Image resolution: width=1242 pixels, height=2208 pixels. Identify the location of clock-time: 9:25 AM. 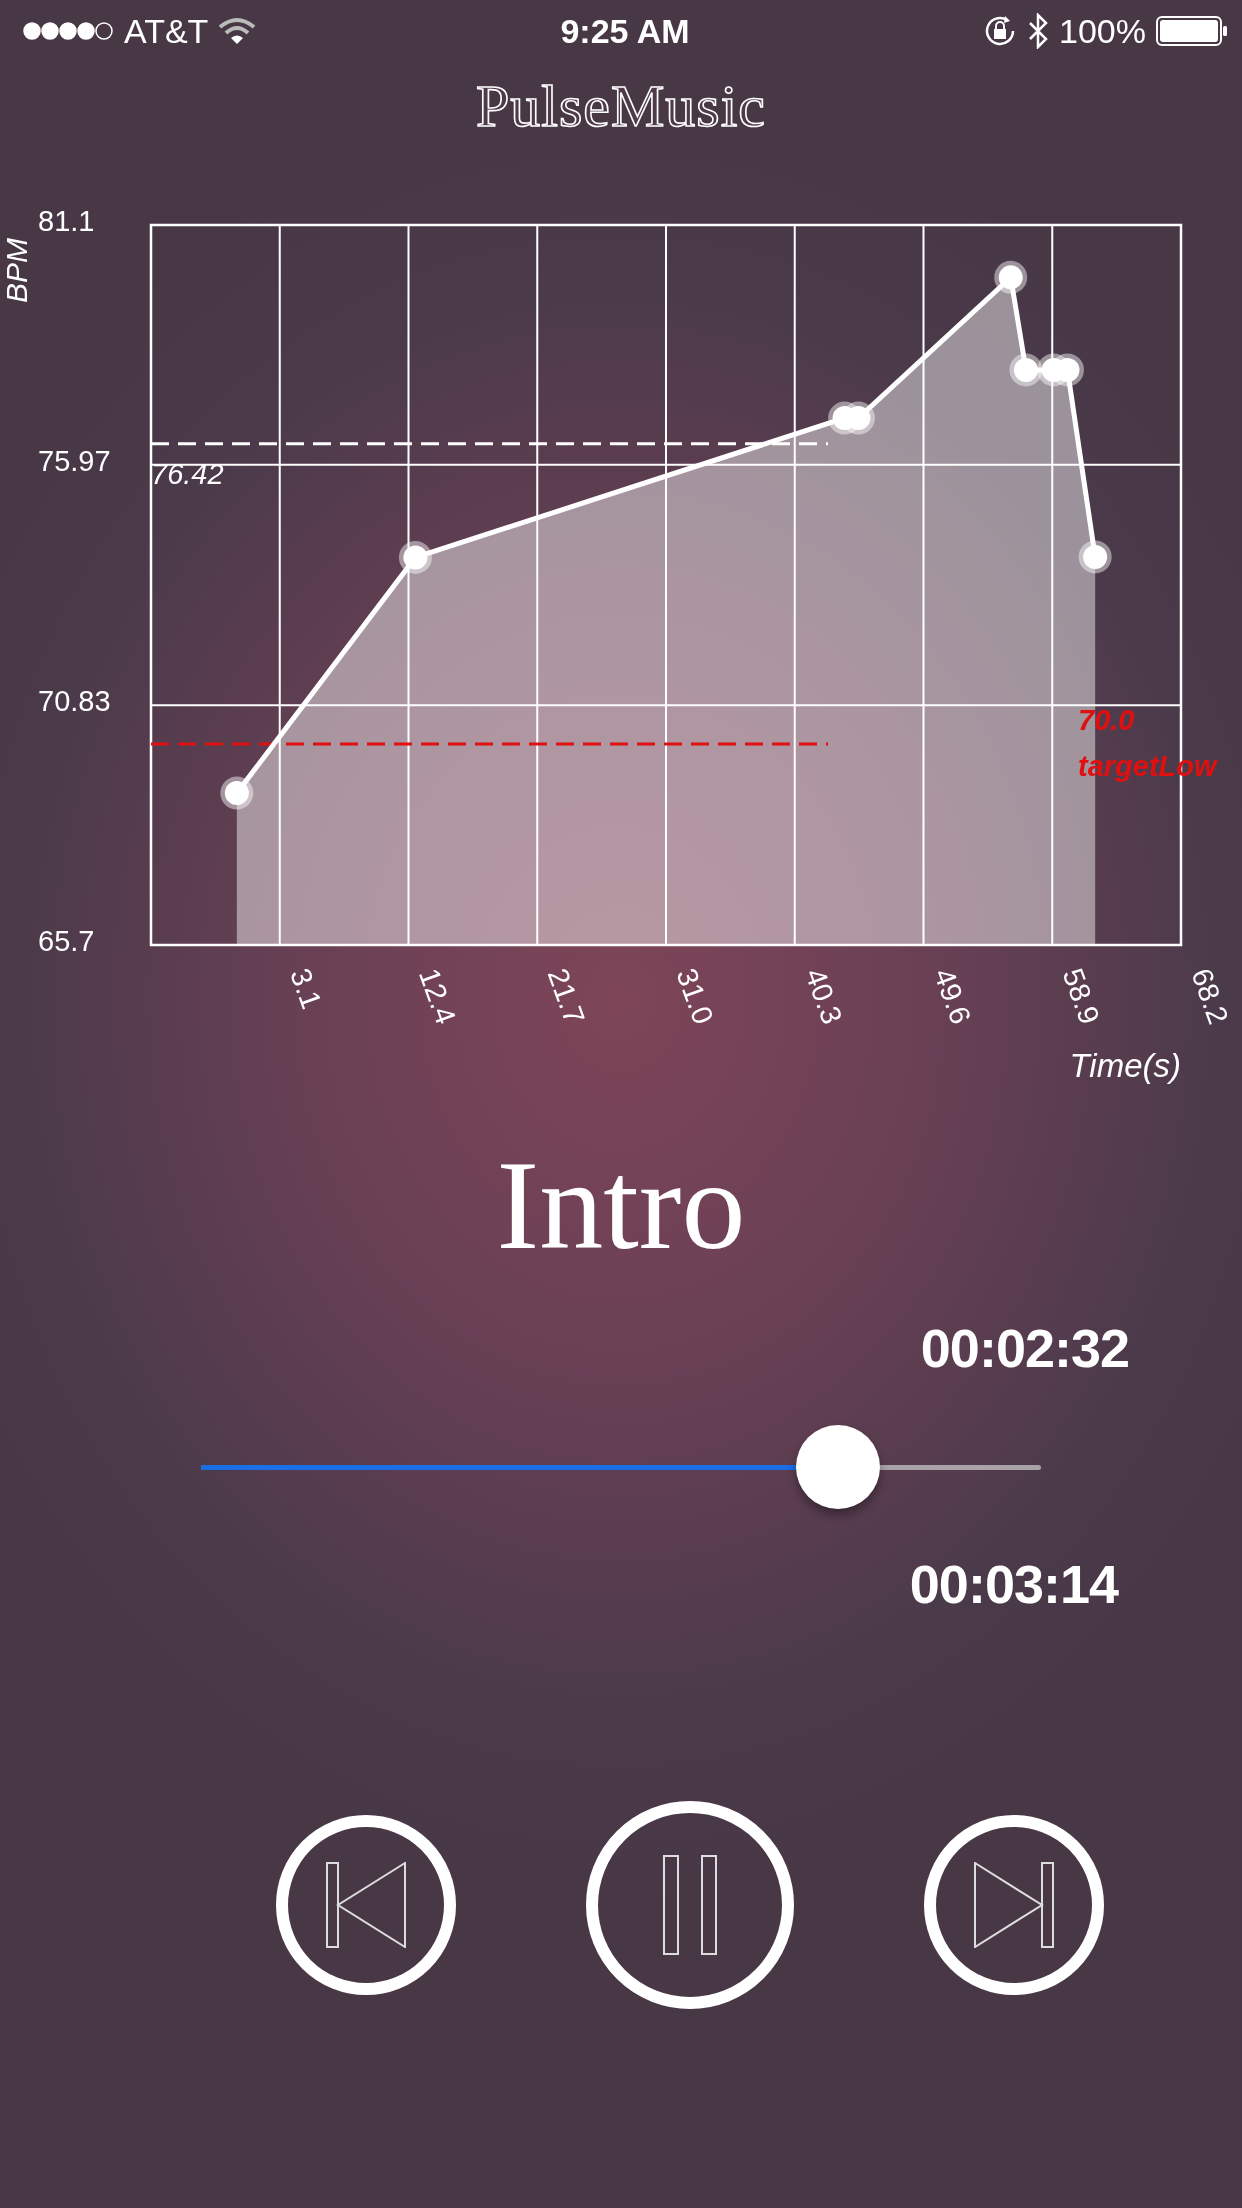
(625, 31).